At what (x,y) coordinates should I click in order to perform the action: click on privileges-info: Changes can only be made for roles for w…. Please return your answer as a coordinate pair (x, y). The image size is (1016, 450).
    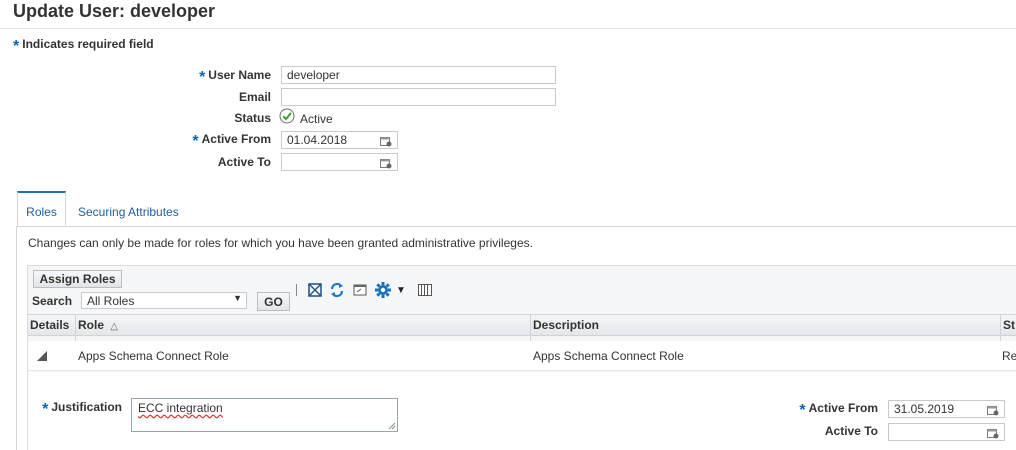
    Looking at the image, I should click on (280, 243).